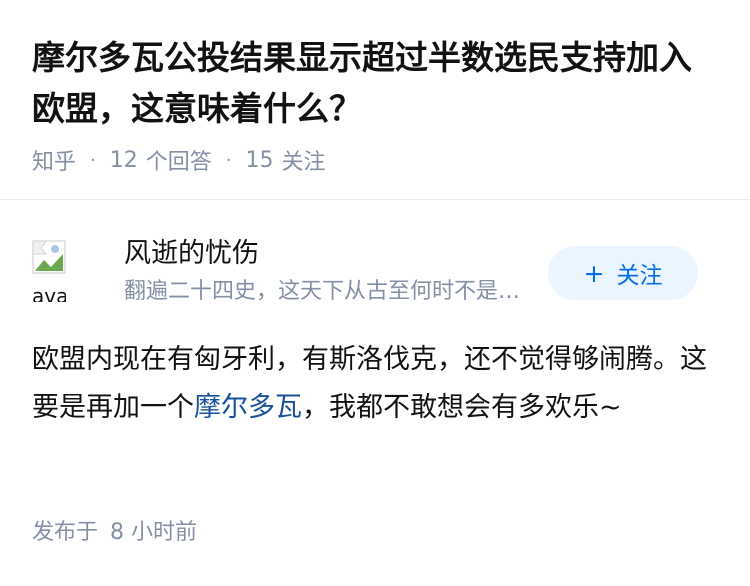 The image size is (750, 586). Describe the element at coordinates (639, 276) in the screenshot. I see `follow-button-label: 关注` at that location.